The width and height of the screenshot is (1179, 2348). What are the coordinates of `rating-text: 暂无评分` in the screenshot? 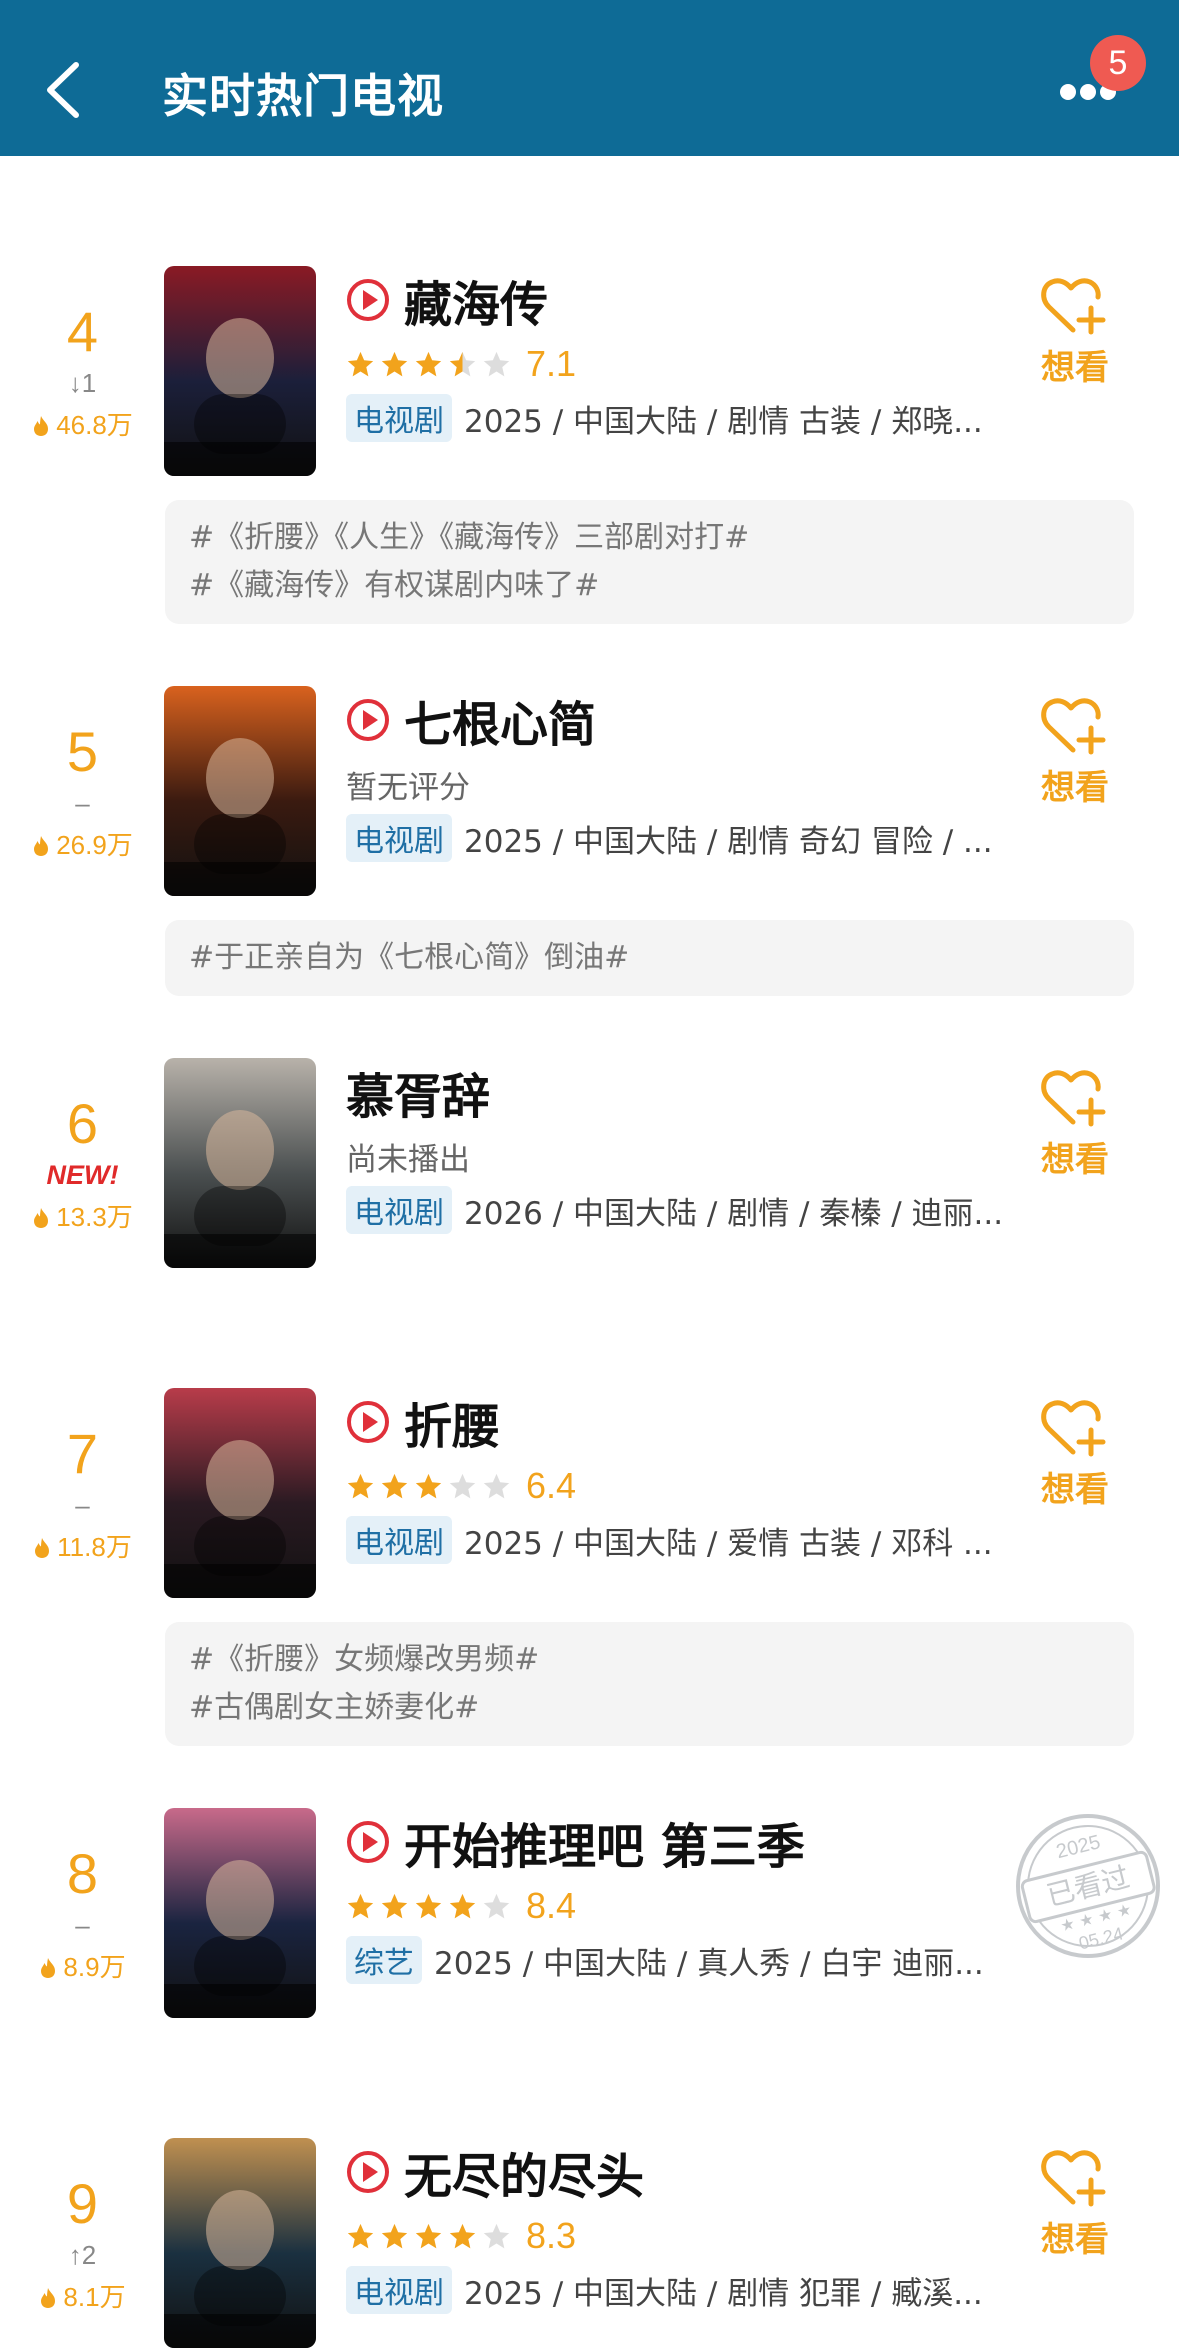 It's located at (408, 787).